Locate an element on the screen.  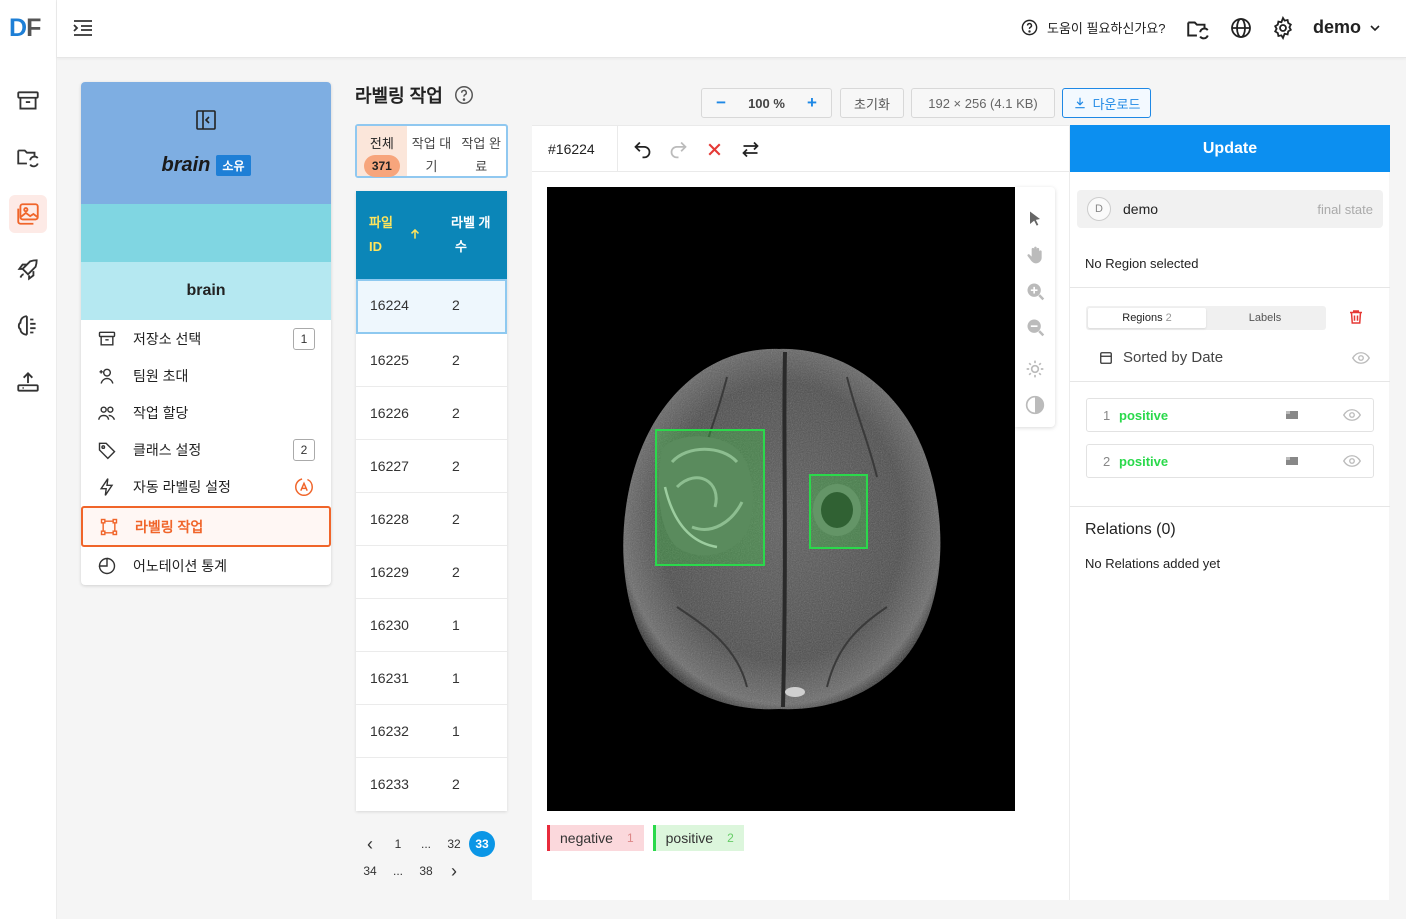
table-row: 16231 1 is located at coordinates (431, 678).